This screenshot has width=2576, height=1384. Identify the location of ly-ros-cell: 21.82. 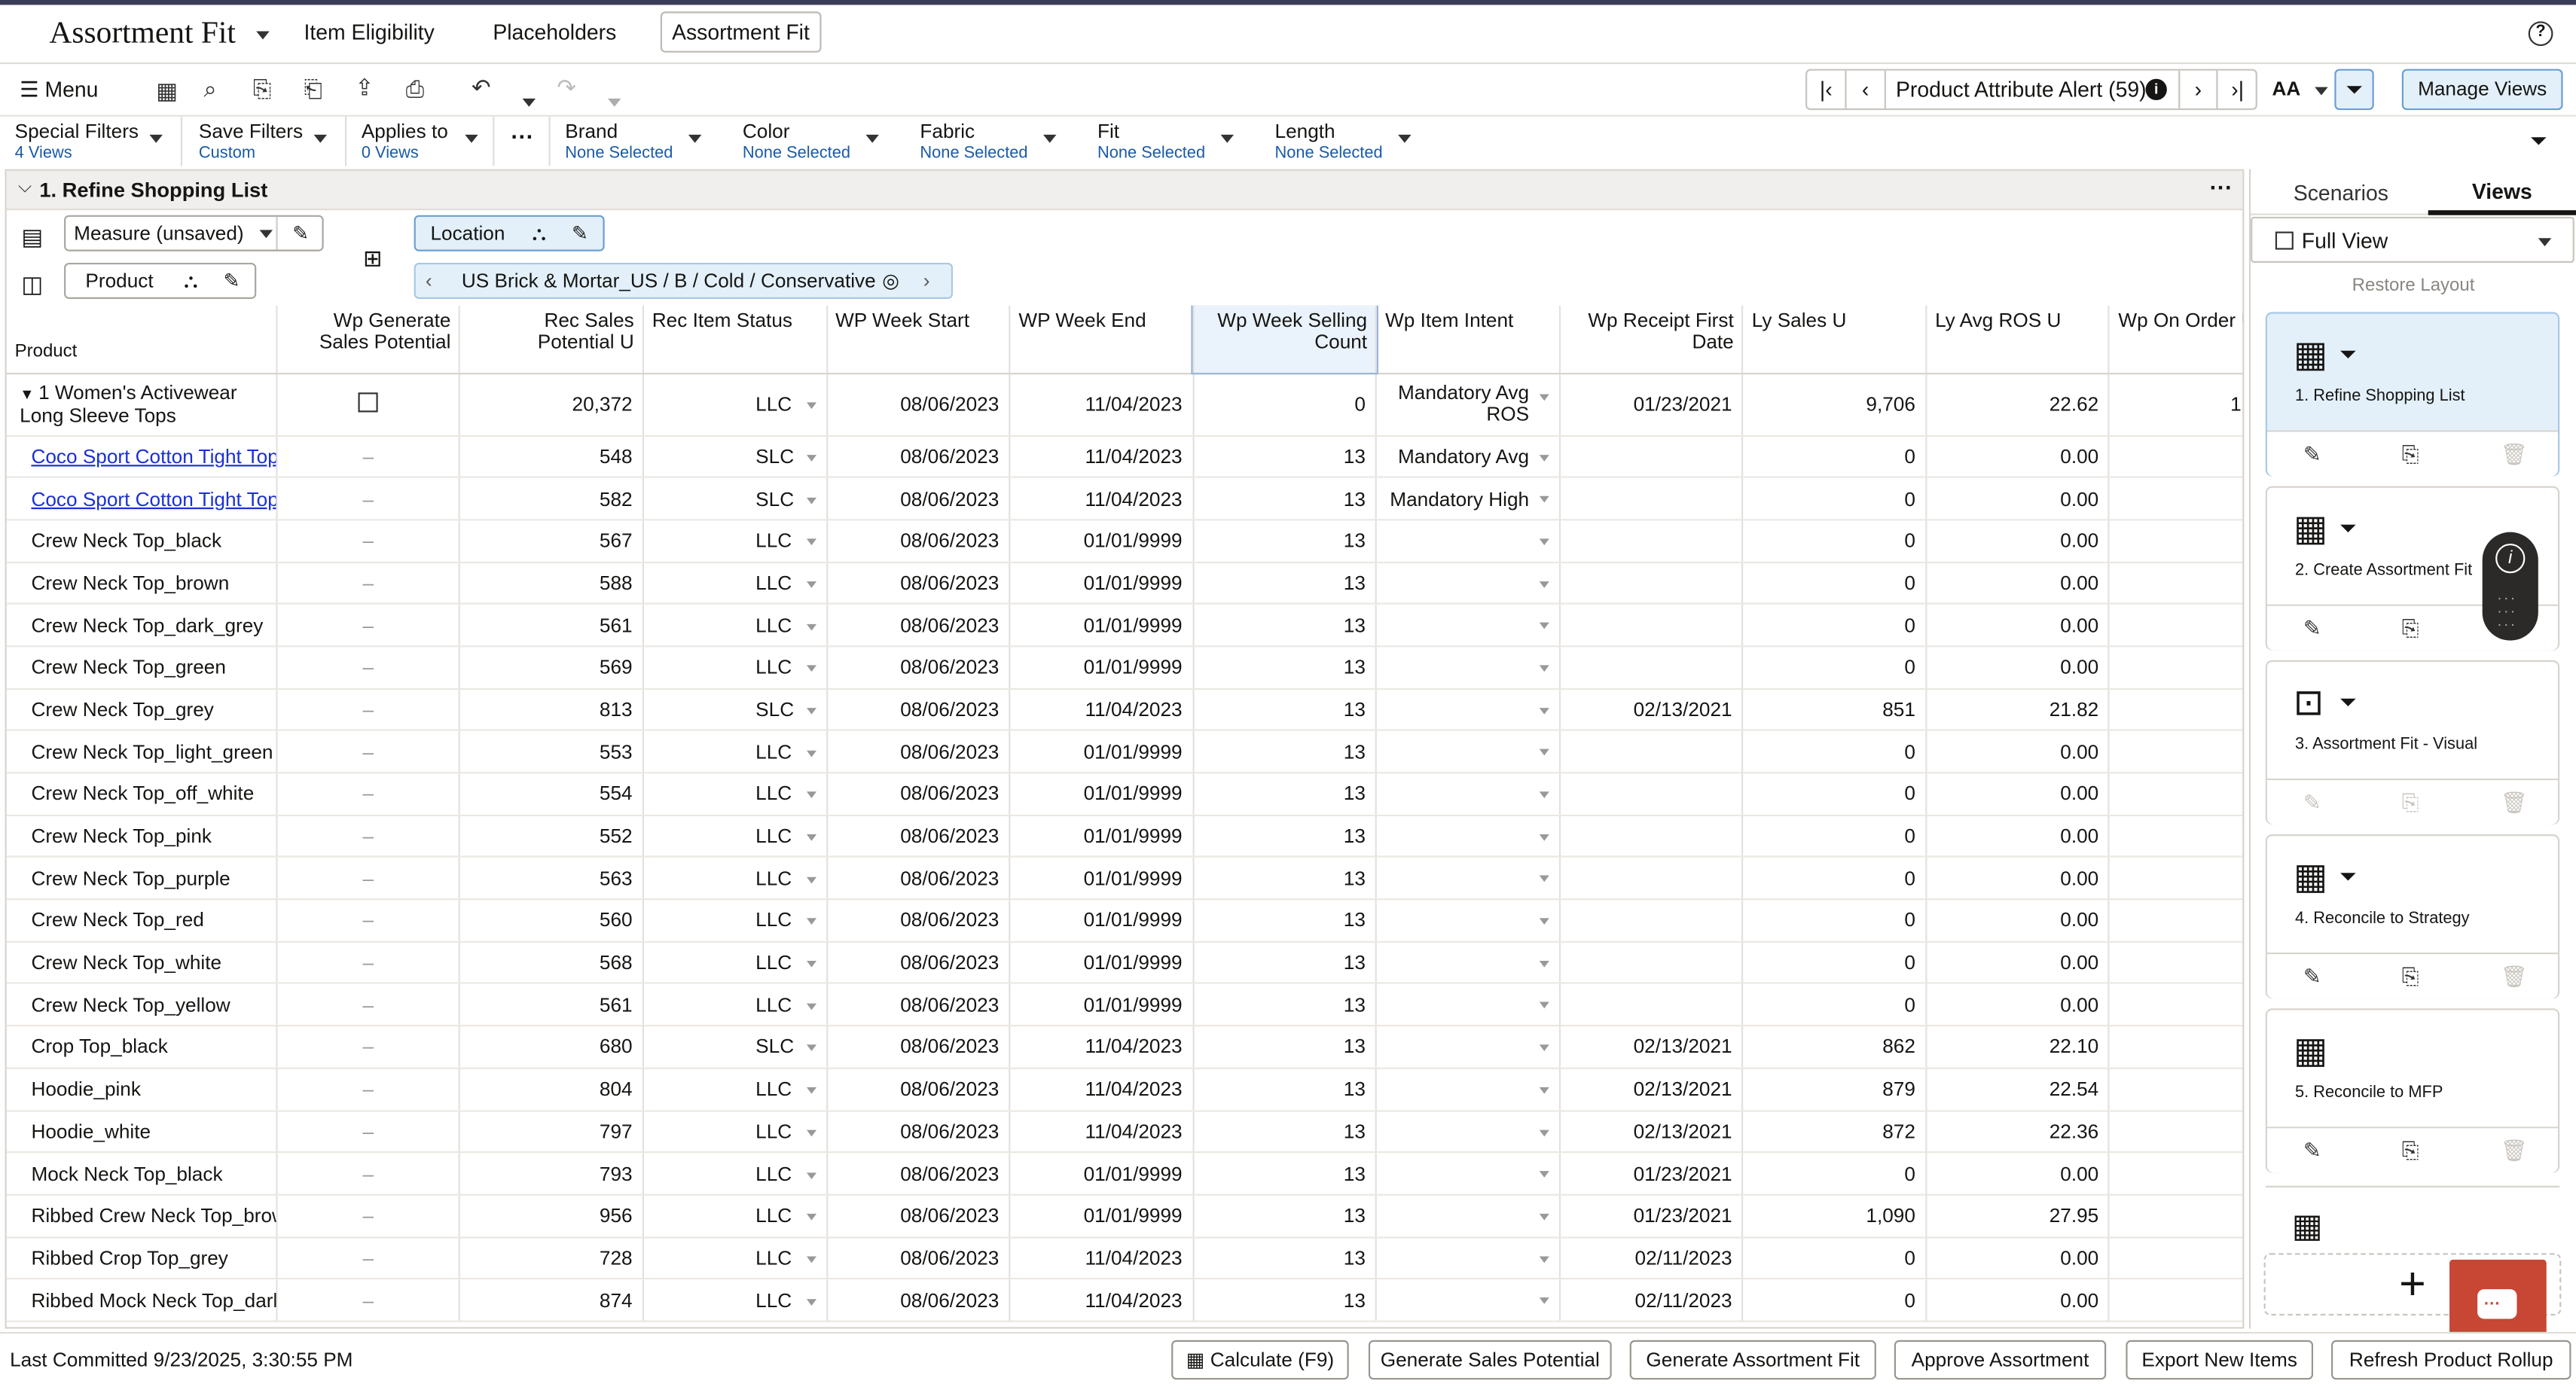
(2019, 710).